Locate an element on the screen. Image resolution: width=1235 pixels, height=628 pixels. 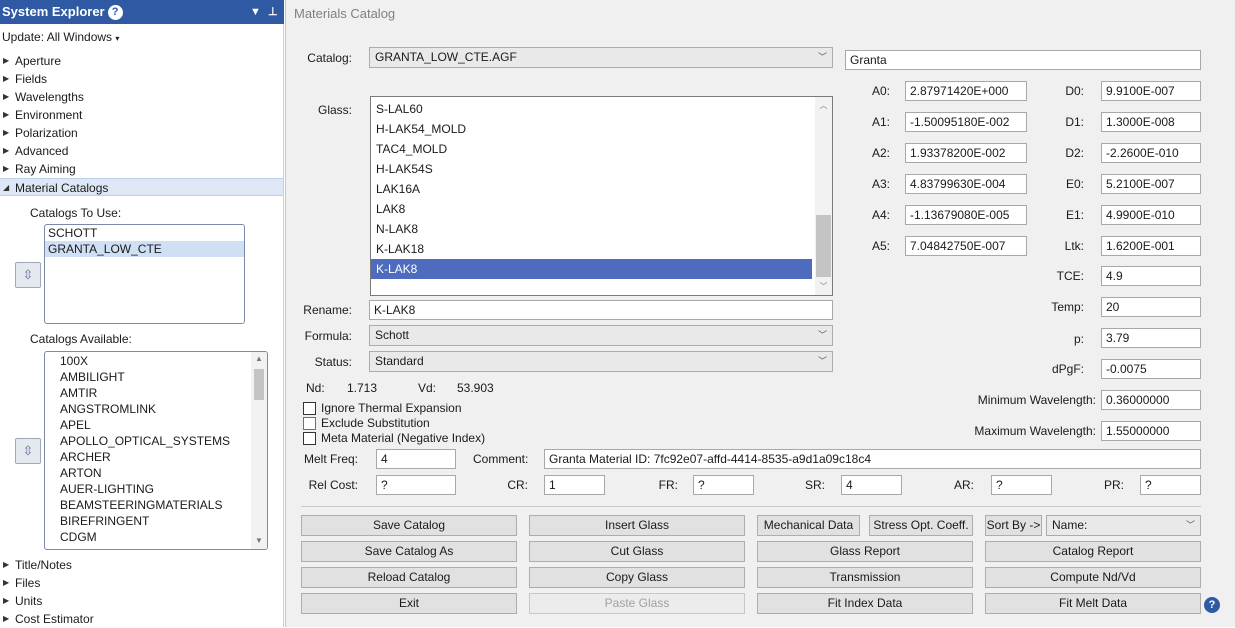
glass-scrollbar: ︿ ﹀ is located at coordinates (823, 196).